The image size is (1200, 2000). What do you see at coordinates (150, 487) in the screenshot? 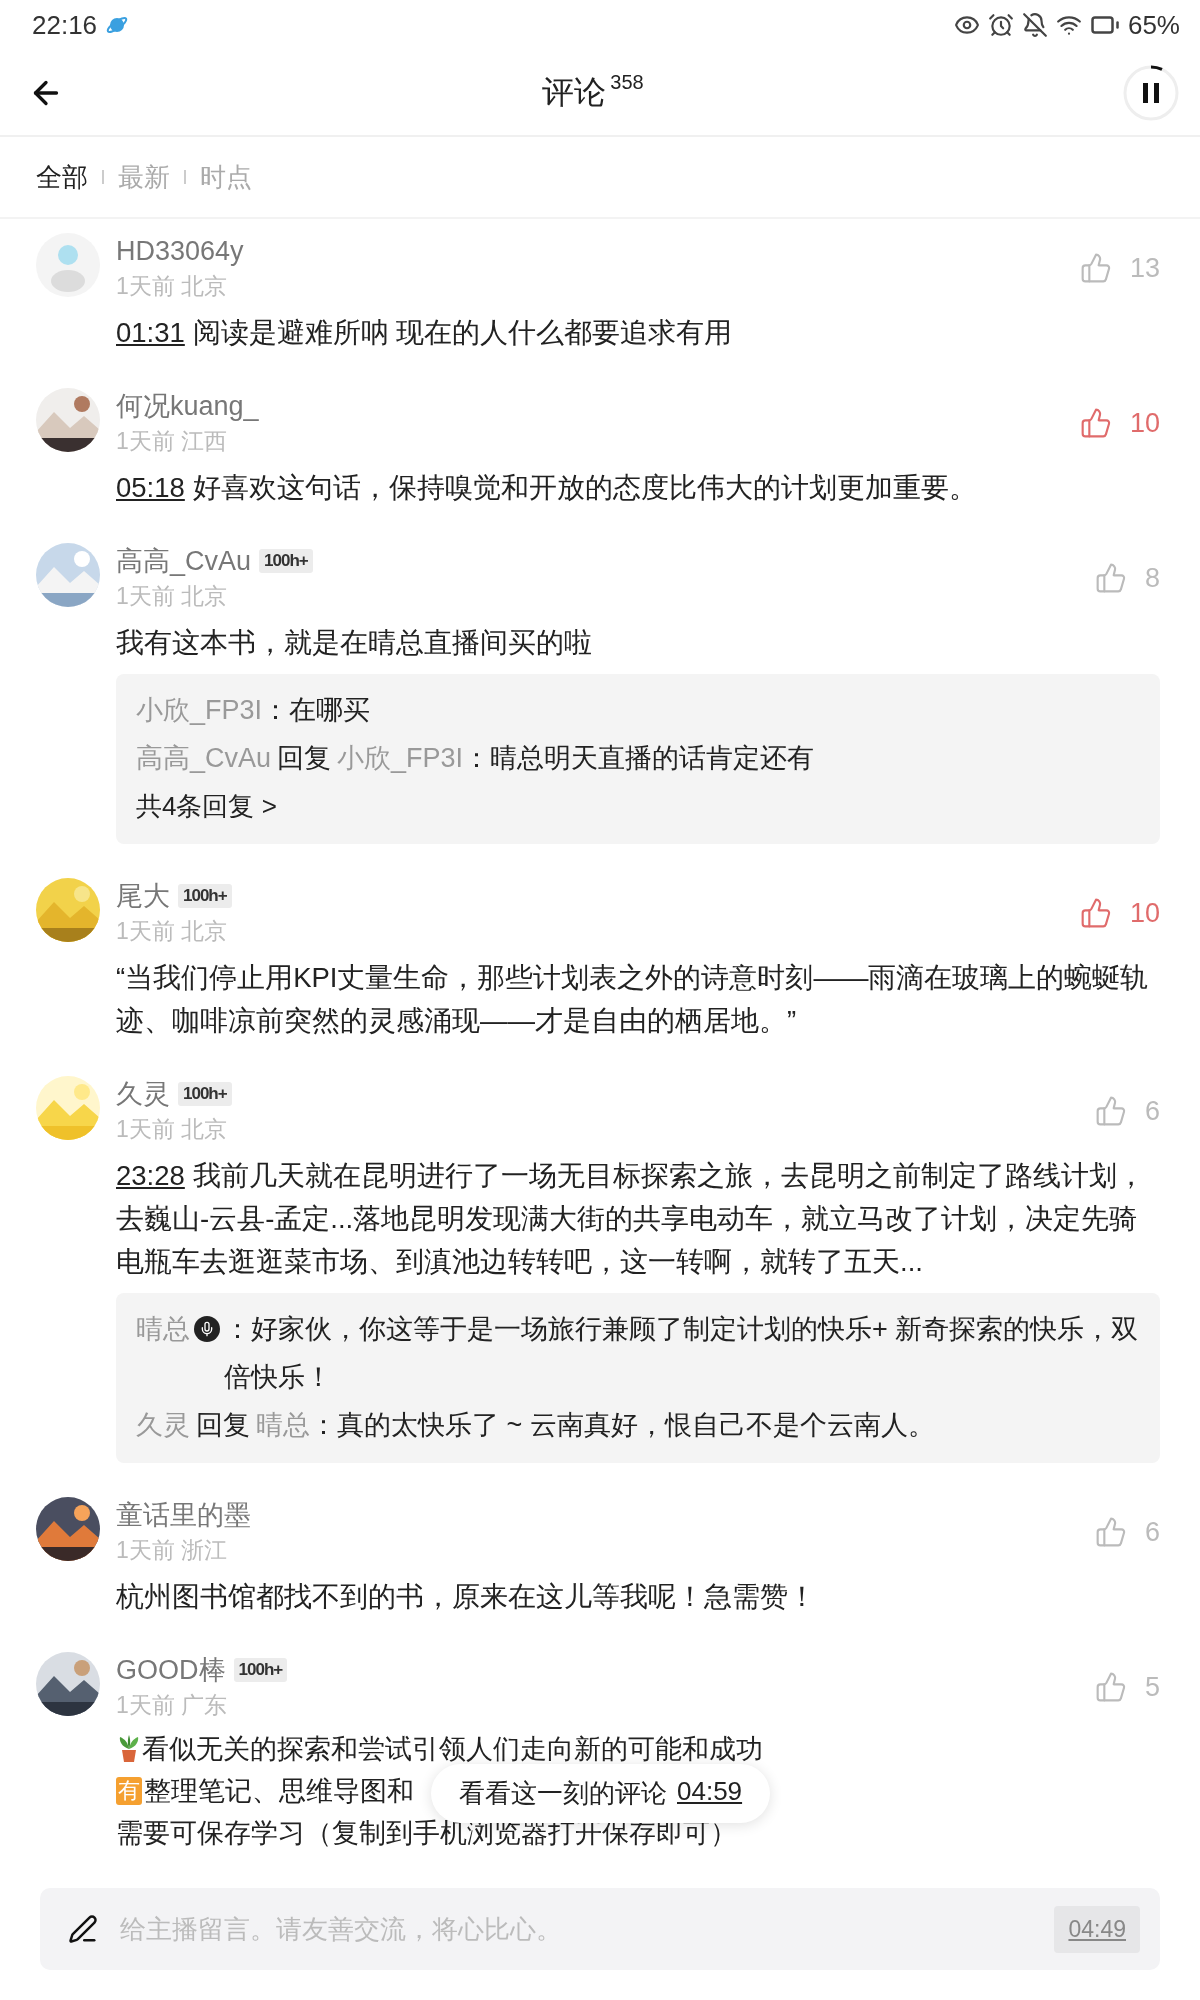
I see `timestamp-link: 05:18` at bounding box center [150, 487].